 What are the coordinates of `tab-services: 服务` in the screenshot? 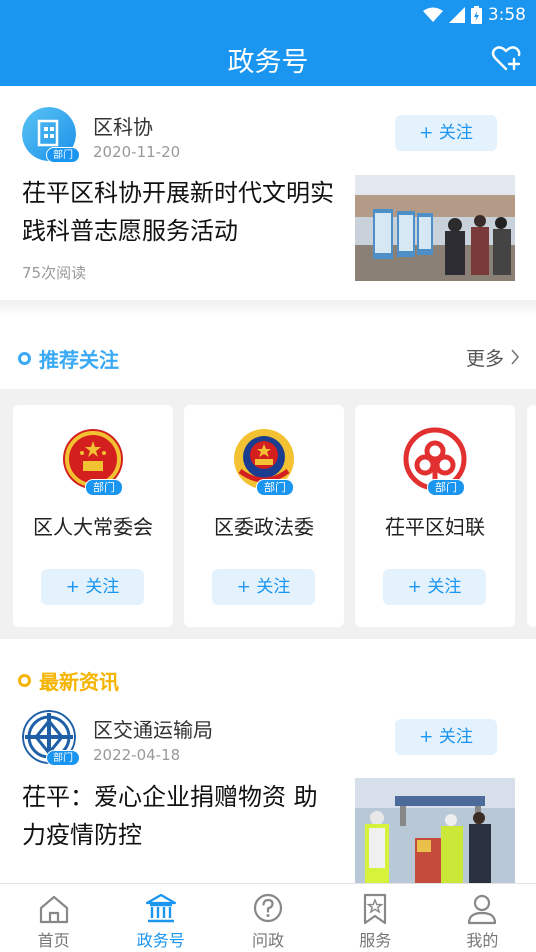 It's located at (375, 918).